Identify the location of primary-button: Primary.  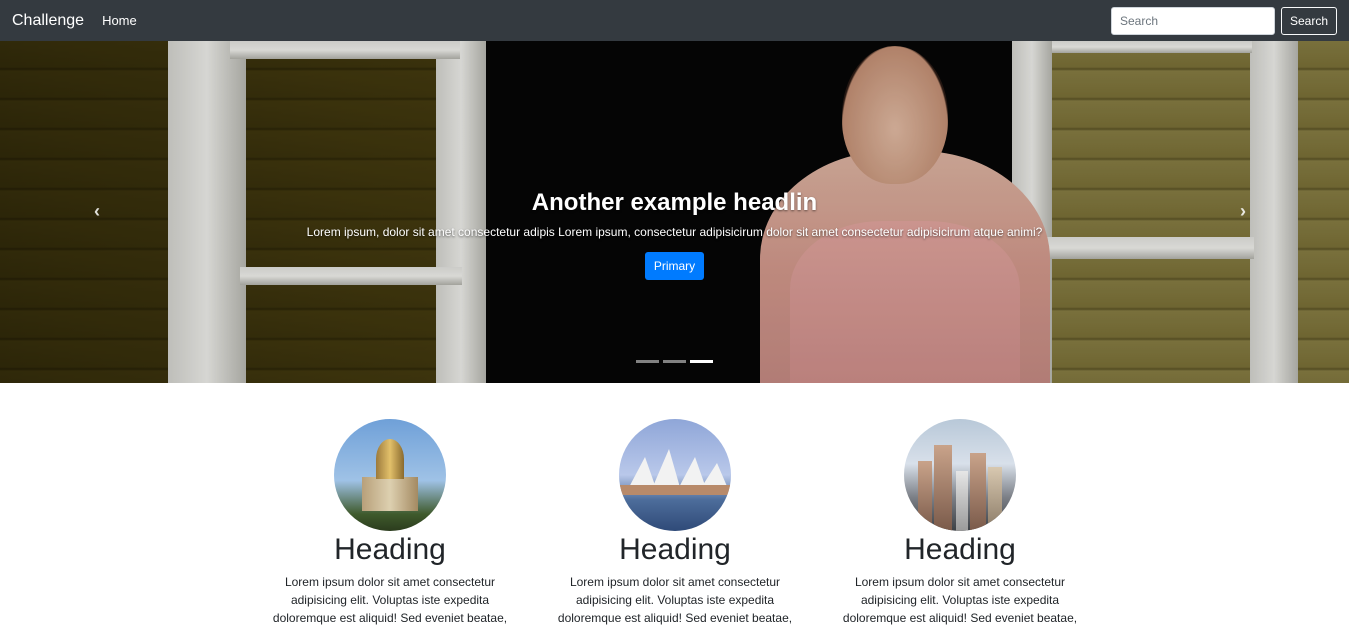
(674, 266).